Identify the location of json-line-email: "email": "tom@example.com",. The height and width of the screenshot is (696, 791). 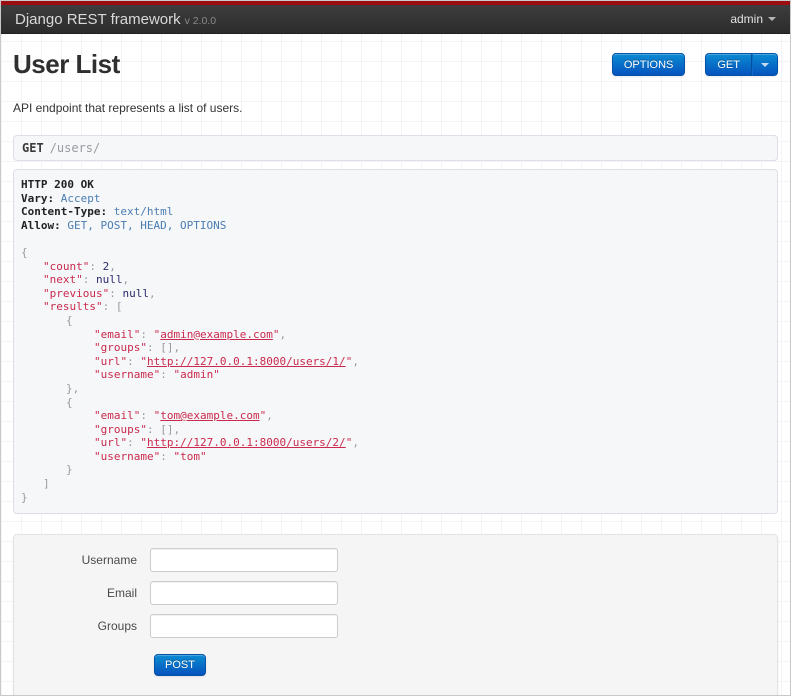
(183, 416).